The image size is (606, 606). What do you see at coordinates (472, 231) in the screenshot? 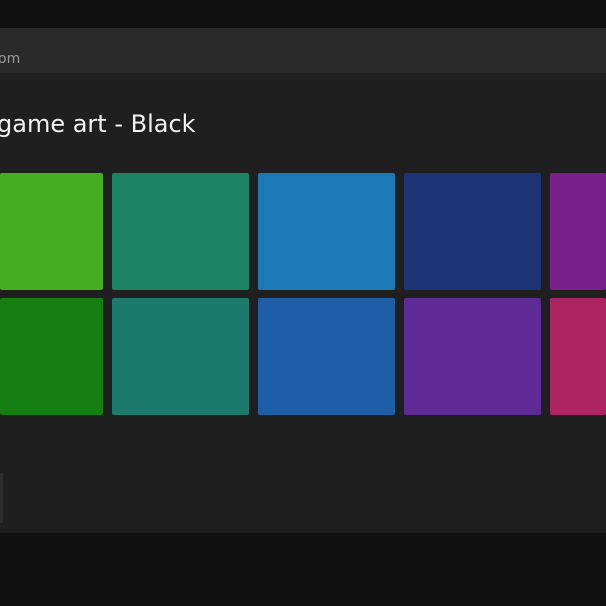
I see `color-swatch-navy` at bounding box center [472, 231].